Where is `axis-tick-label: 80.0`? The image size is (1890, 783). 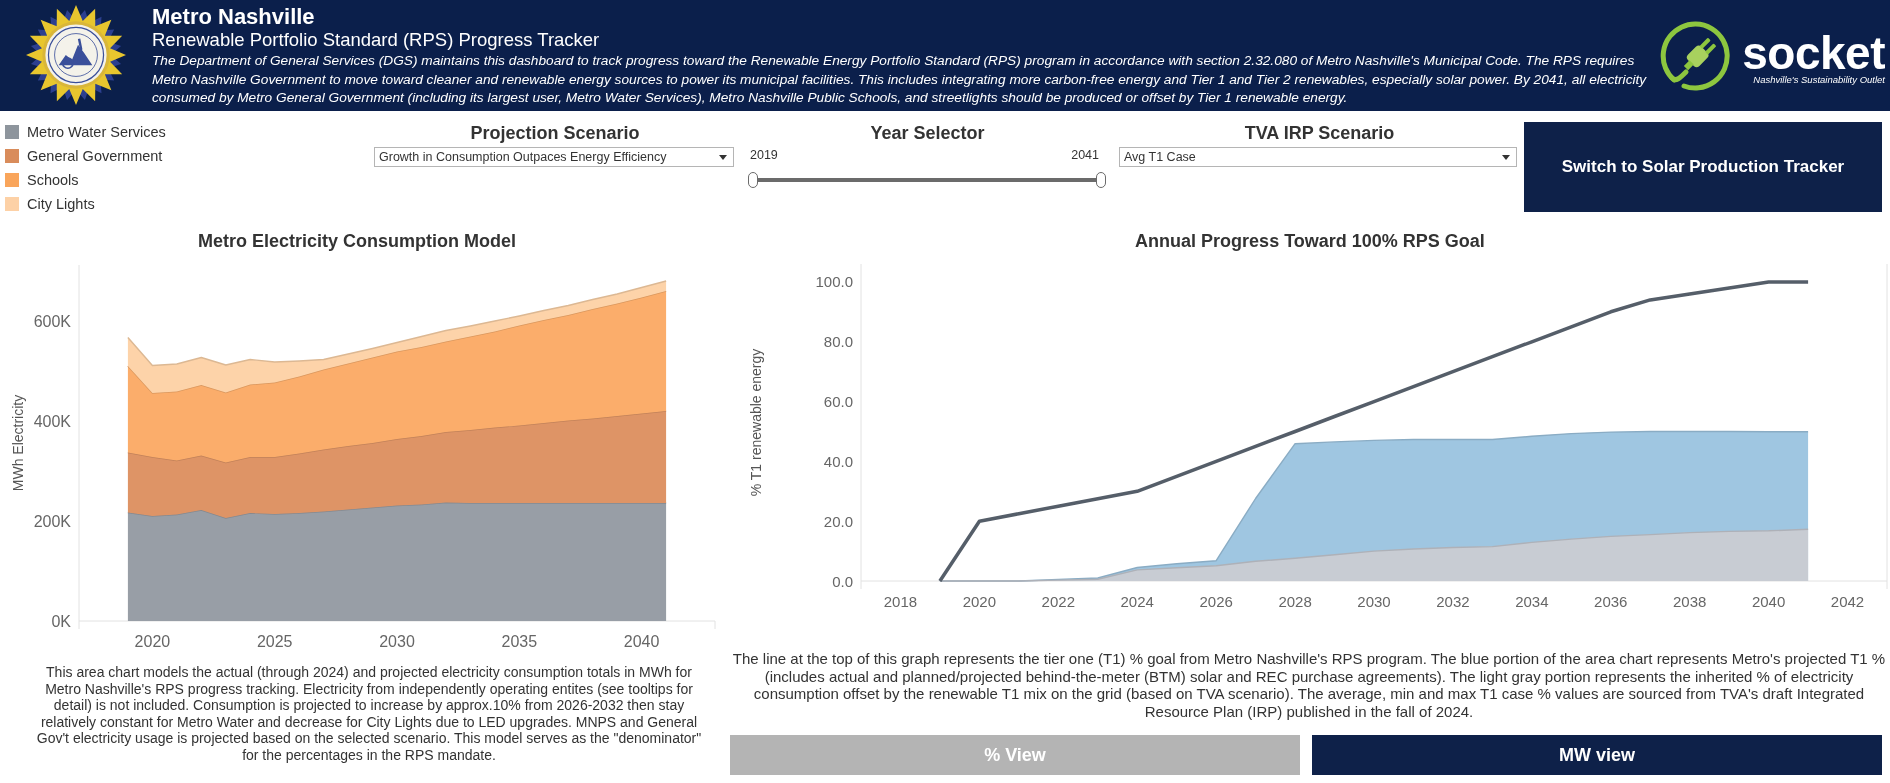 axis-tick-label: 80.0 is located at coordinates (838, 342).